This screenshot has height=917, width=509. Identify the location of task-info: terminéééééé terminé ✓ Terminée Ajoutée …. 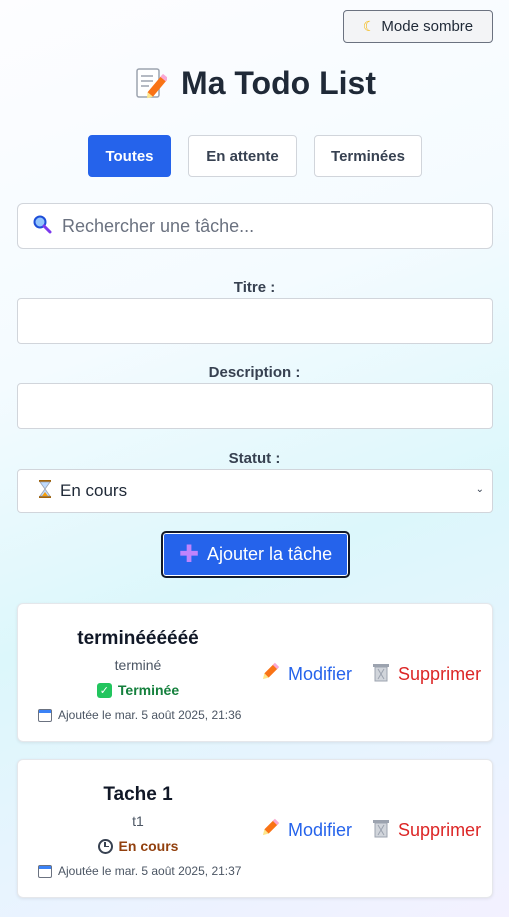
(138, 673).